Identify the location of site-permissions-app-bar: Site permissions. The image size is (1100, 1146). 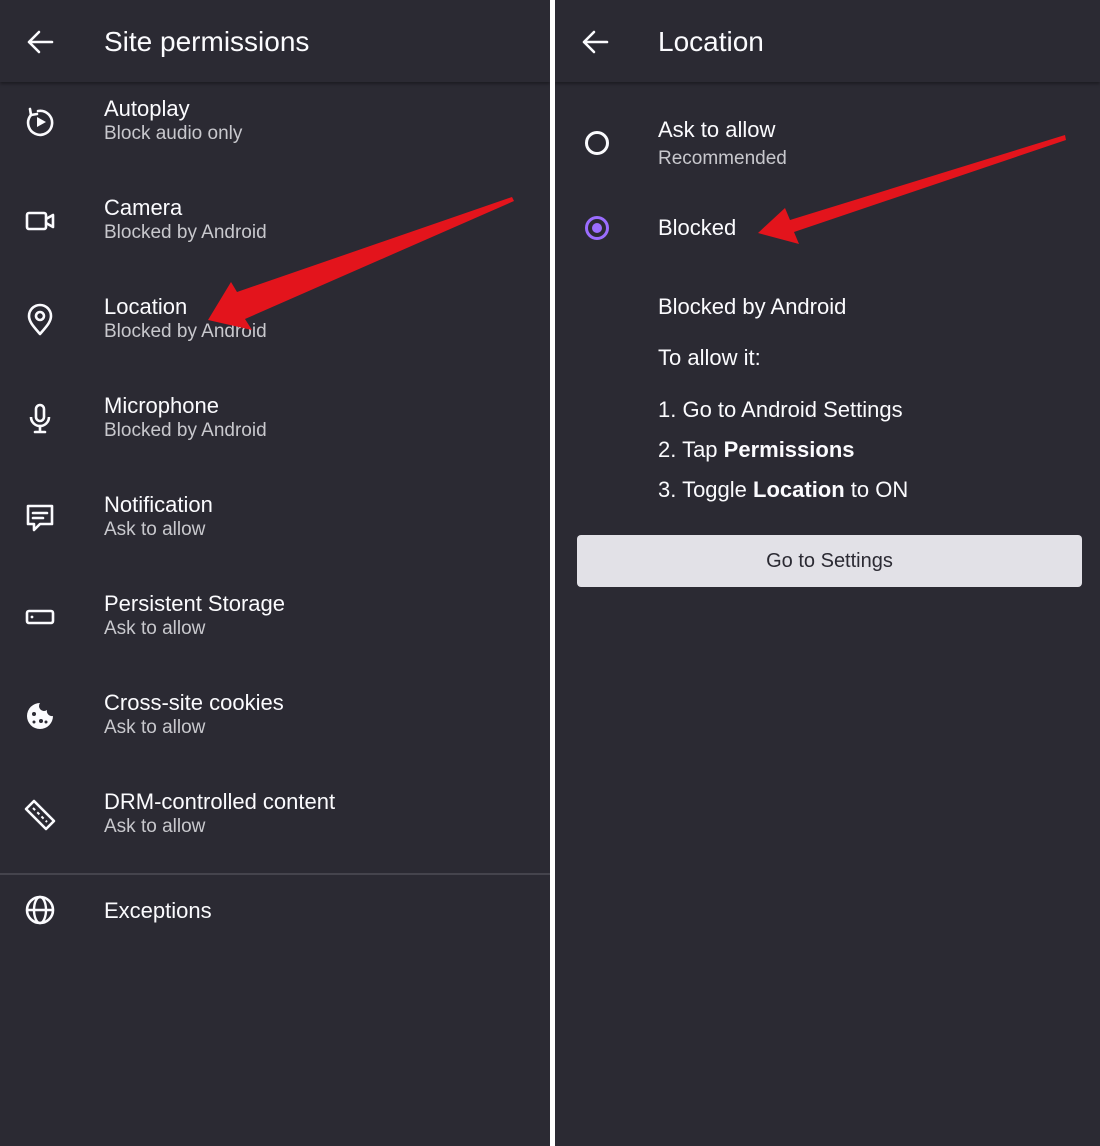
(275, 41).